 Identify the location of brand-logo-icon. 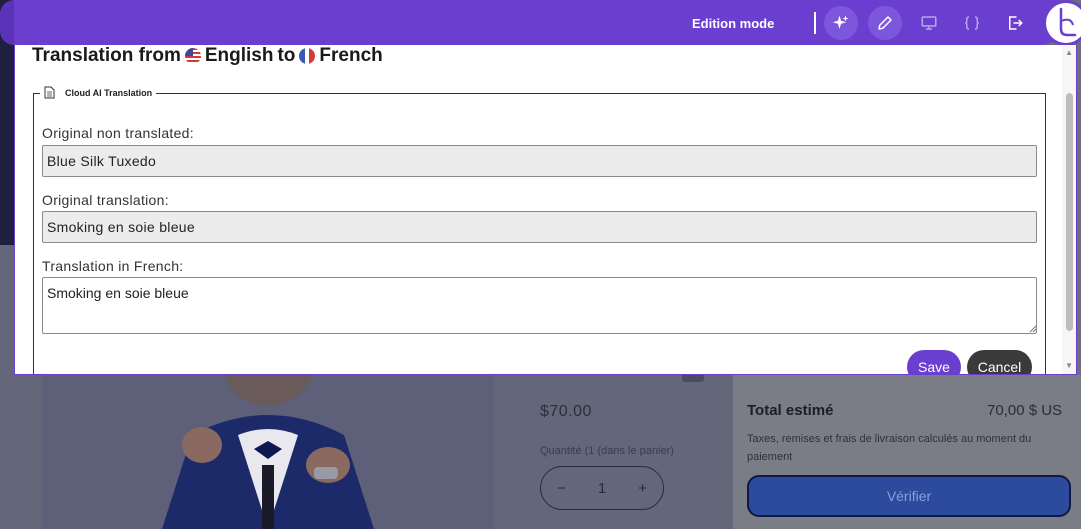
(1068, 22).